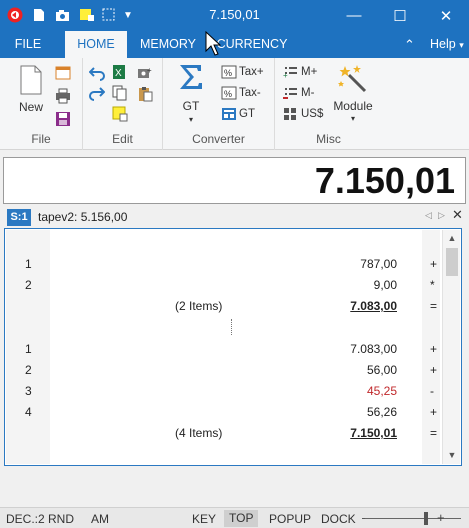 The height and width of the screenshot is (528, 469). What do you see at coordinates (191, 93) in the screenshot?
I see `gt-button: GT ▾` at bounding box center [191, 93].